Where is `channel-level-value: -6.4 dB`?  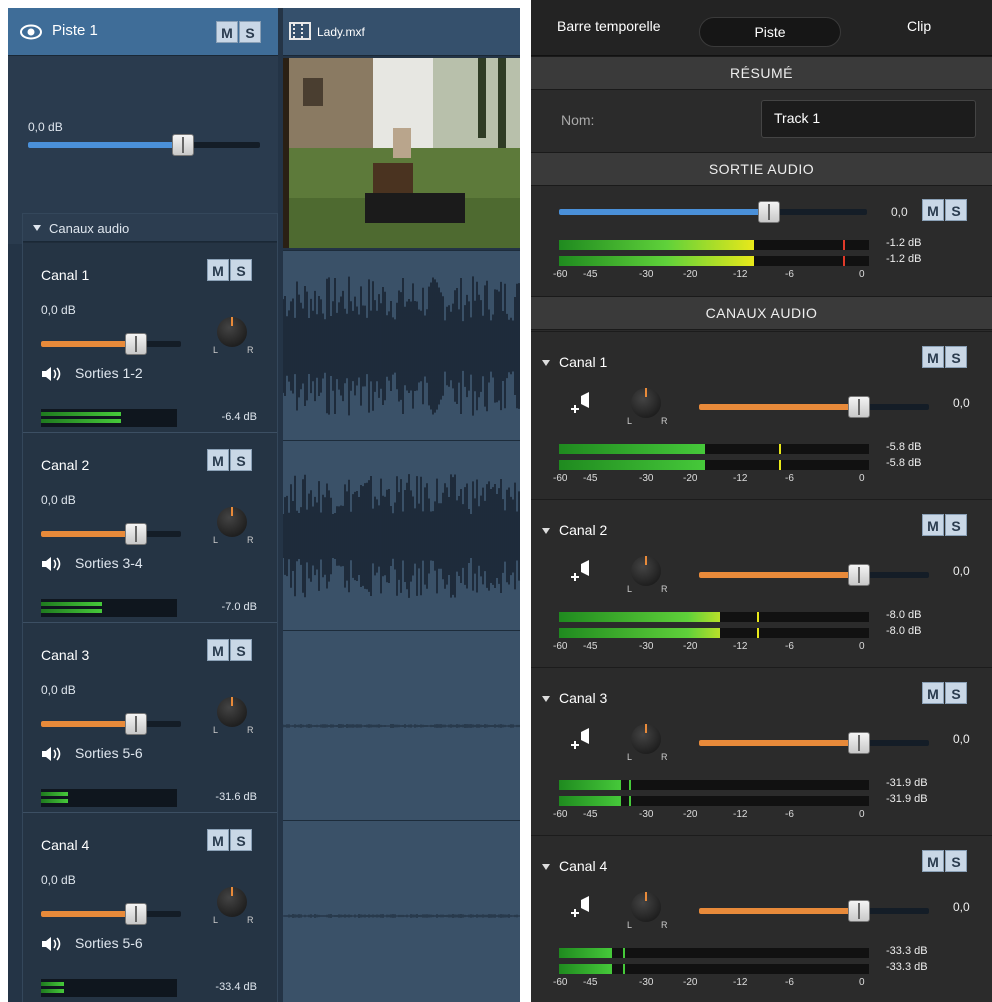 channel-level-value: -6.4 dB is located at coordinates (239, 417).